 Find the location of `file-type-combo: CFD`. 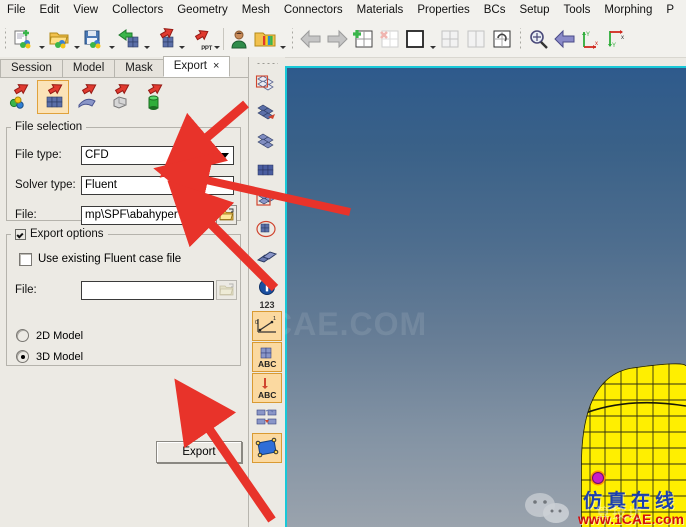

file-type-combo: CFD is located at coordinates (157, 155).